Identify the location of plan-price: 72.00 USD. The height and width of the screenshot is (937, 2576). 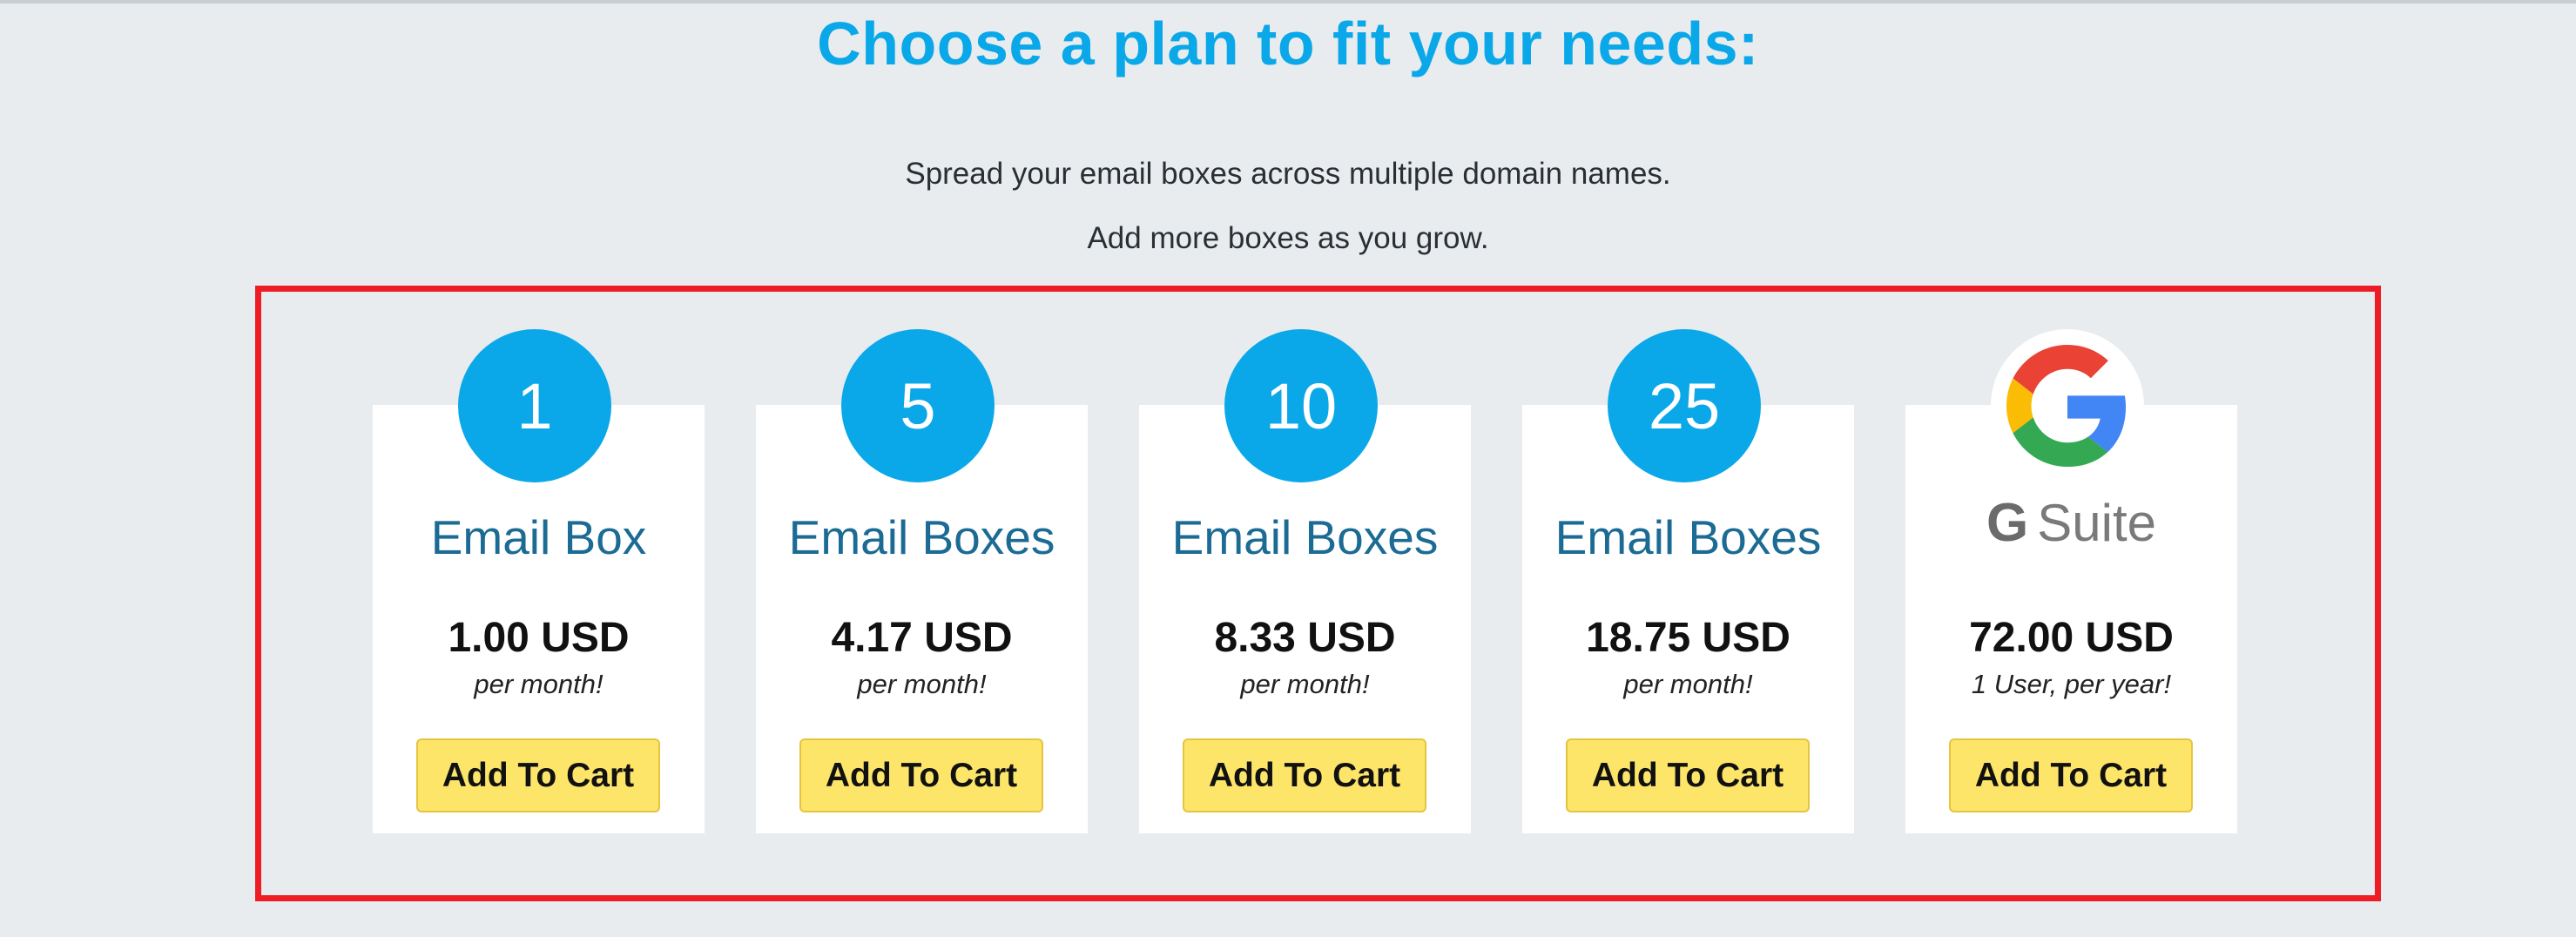
(2071, 638).